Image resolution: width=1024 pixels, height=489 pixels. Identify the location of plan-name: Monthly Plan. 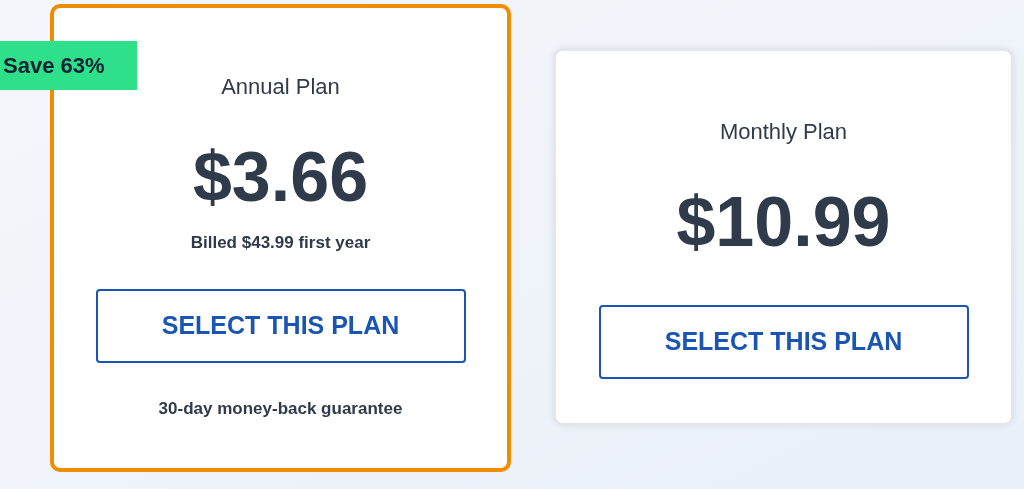
(783, 132).